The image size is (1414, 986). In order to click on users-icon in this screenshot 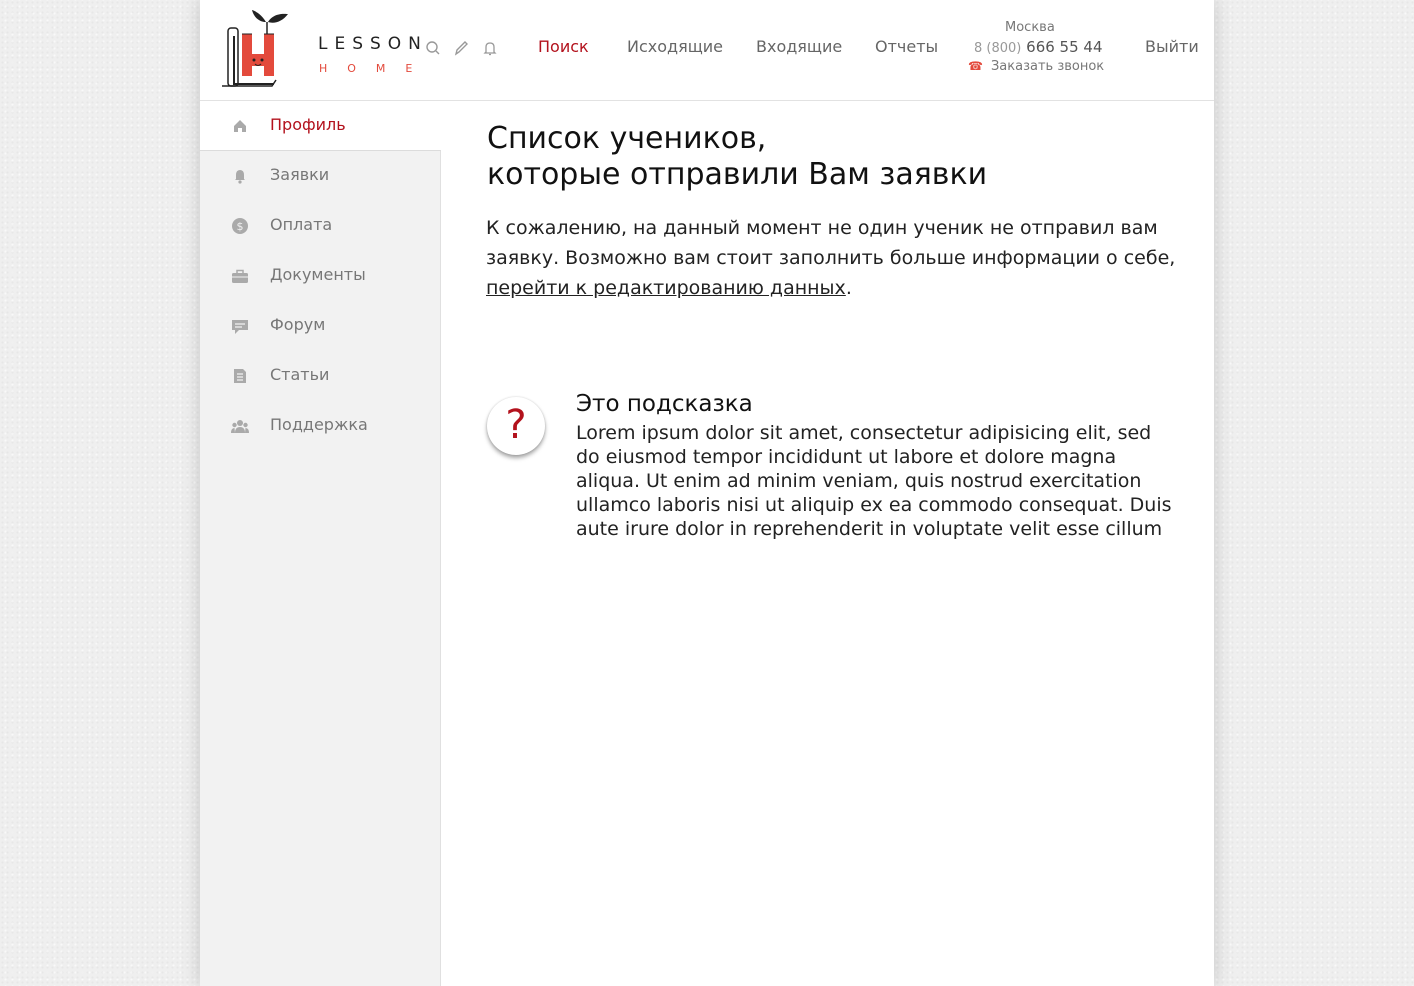, I will do `click(240, 426)`.